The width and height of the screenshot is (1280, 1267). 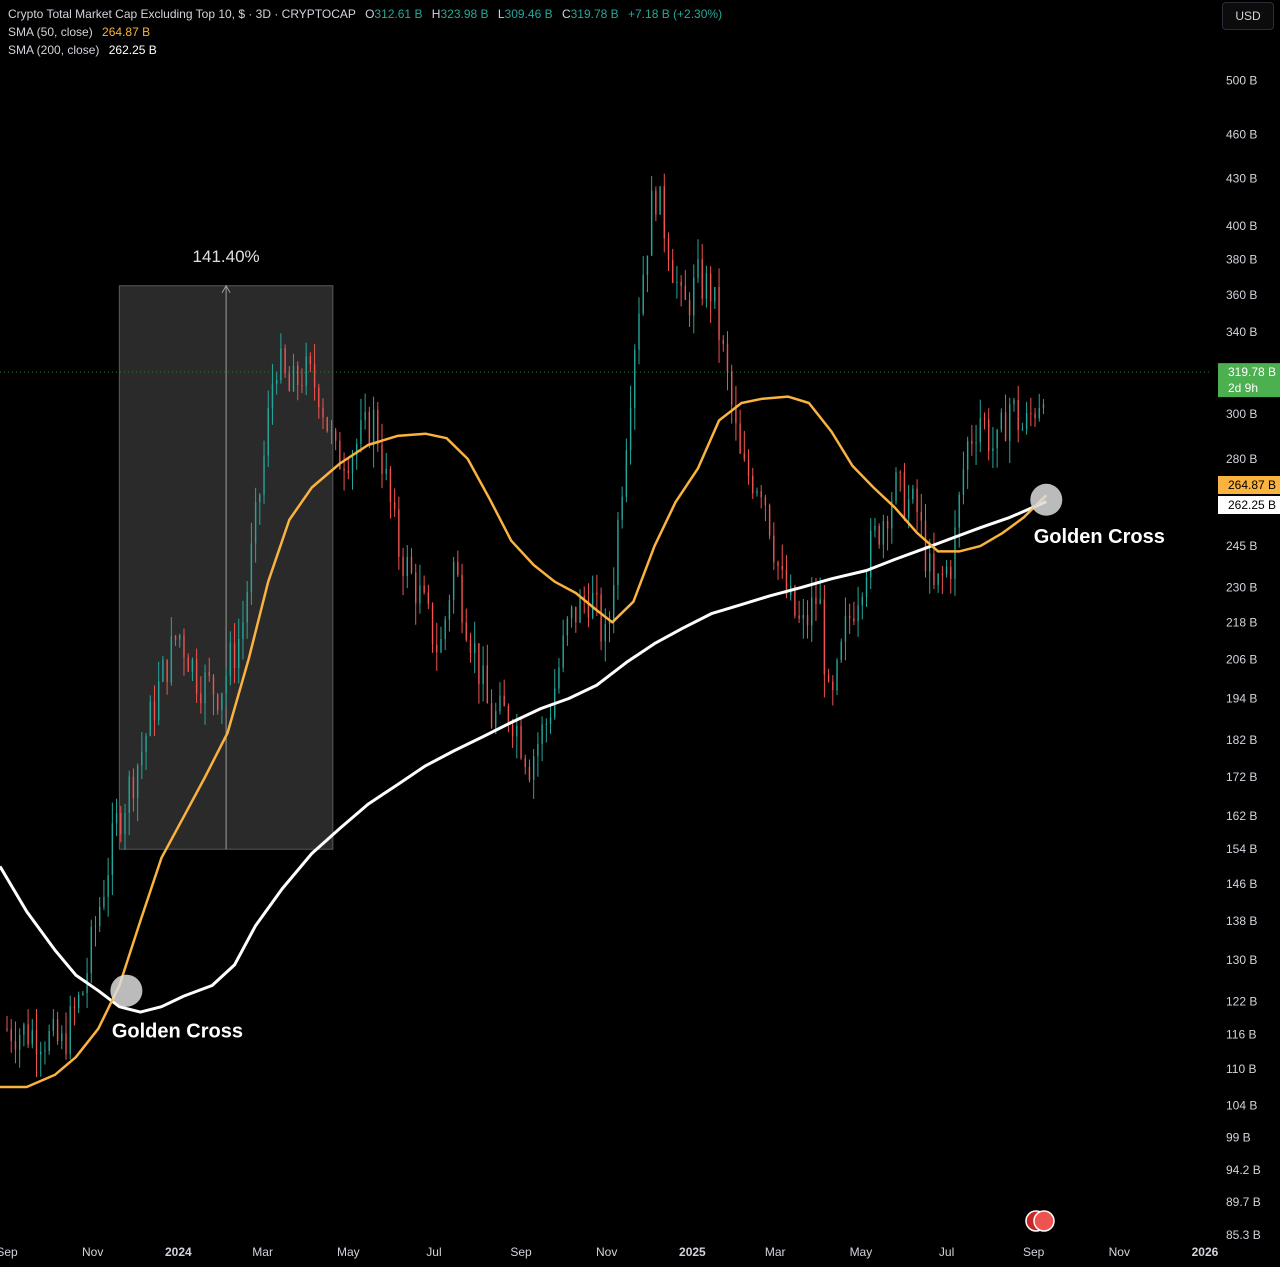 I want to click on y-tick-label: 85.3 B, so click(x=1243, y=1235).